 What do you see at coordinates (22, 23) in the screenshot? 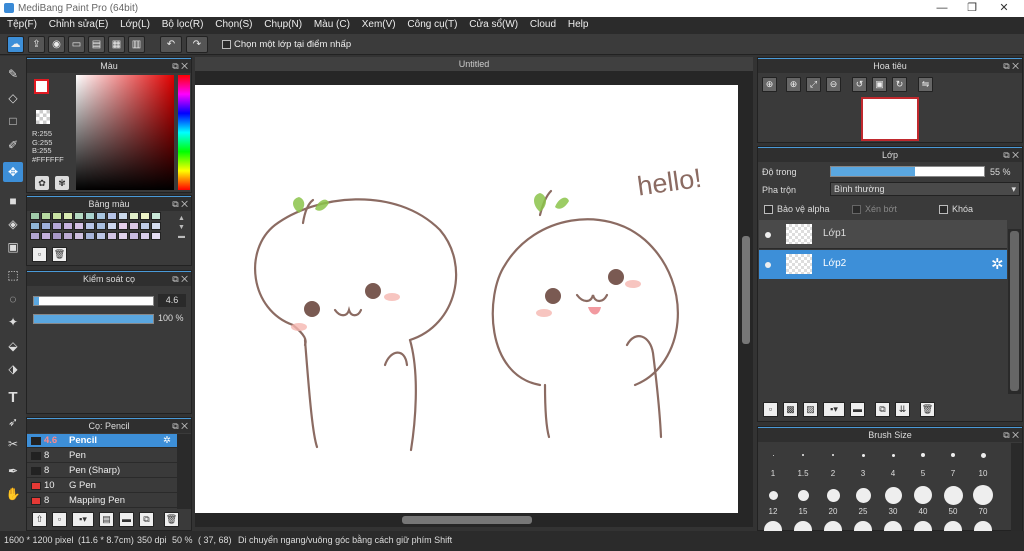
I see `menu-file: Tệp(F)` at bounding box center [22, 23].